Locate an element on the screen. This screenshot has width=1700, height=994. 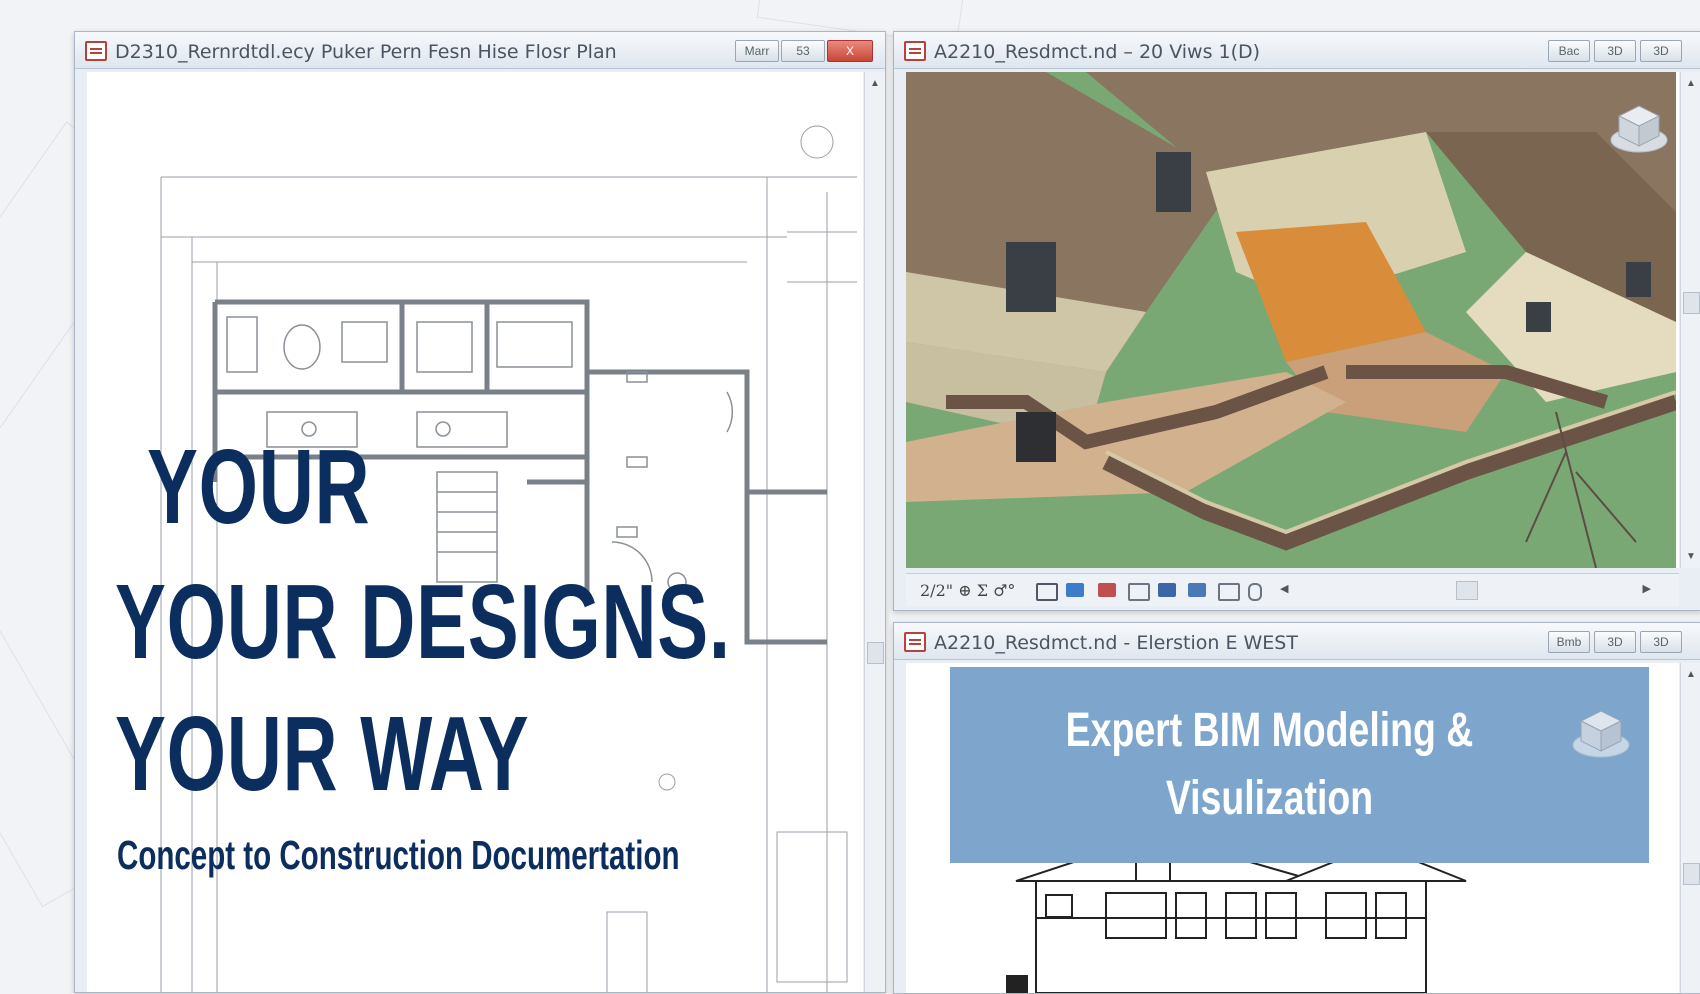
scroll-down-icon: ▼ is located at coordinates (1691, 556).